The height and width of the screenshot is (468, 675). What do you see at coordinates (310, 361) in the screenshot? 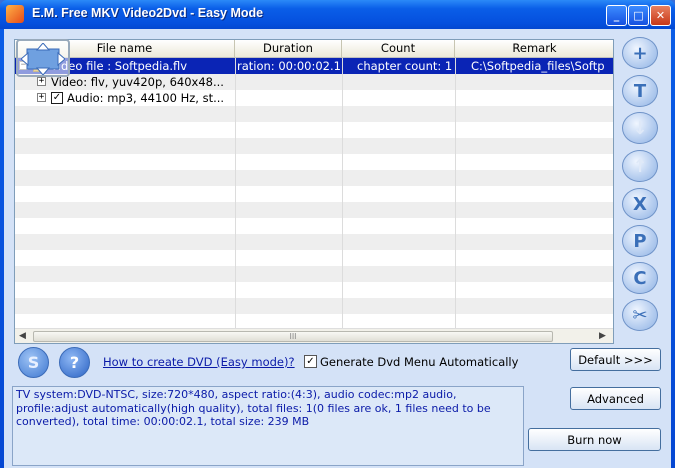
I see `generate-menu-checkbox: ✓` at bounding box center [310, 361].